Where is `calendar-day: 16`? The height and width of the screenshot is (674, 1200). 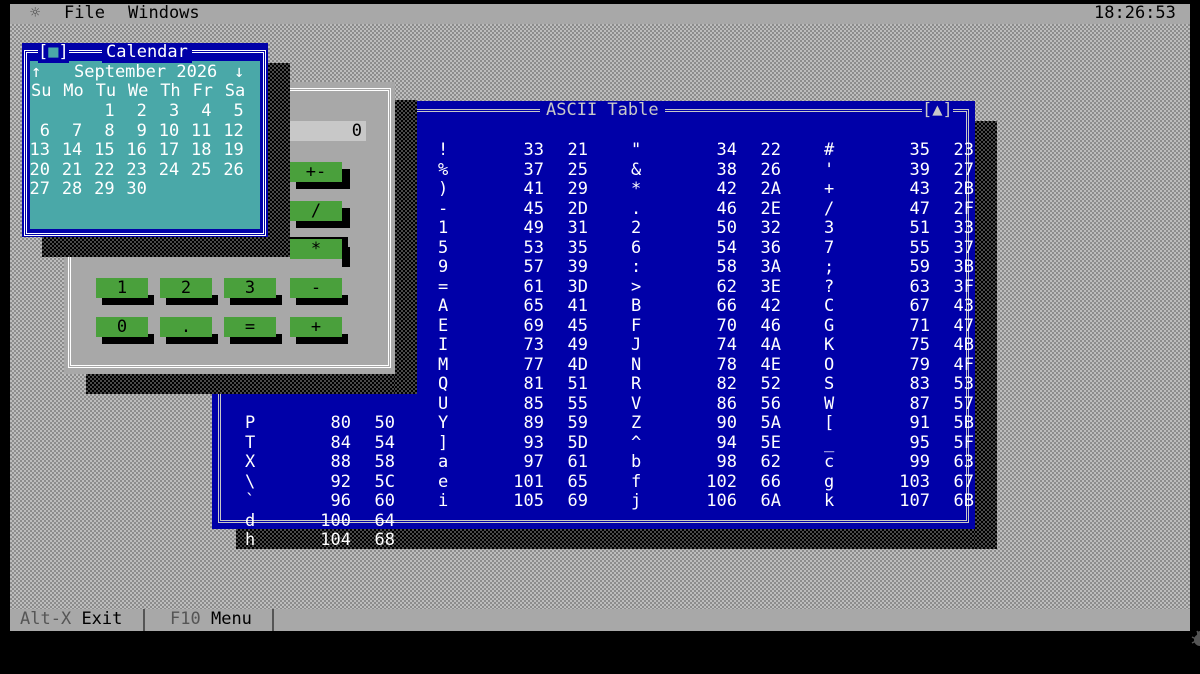 calendar-day: 16 is located at coordinates (134, 150).